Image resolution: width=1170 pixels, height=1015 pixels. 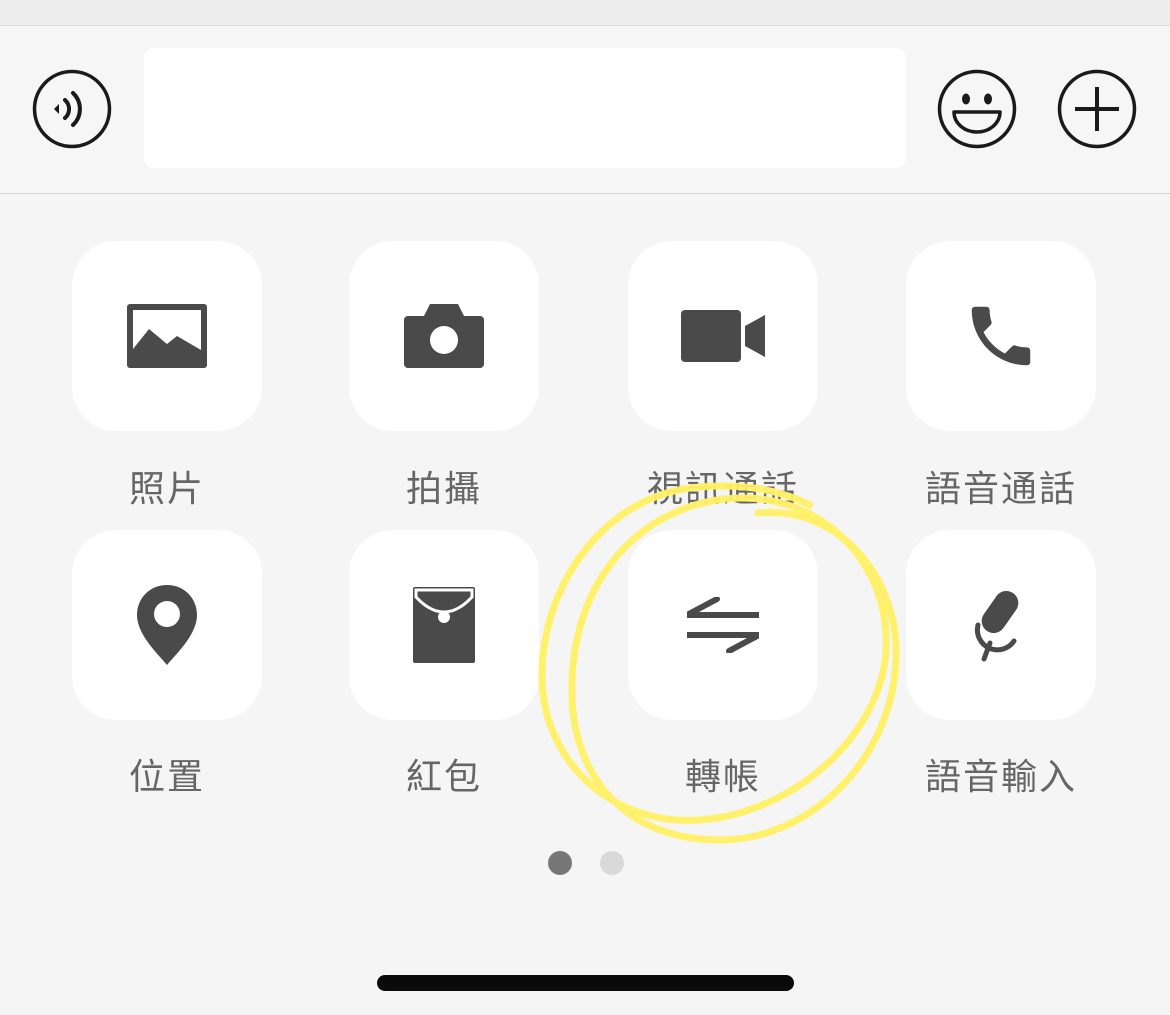 What do you see at coordinates (1000, 489) in the screenshot?
I see `voice-call-label: 語音通話` at bounding box center [1000, 489].